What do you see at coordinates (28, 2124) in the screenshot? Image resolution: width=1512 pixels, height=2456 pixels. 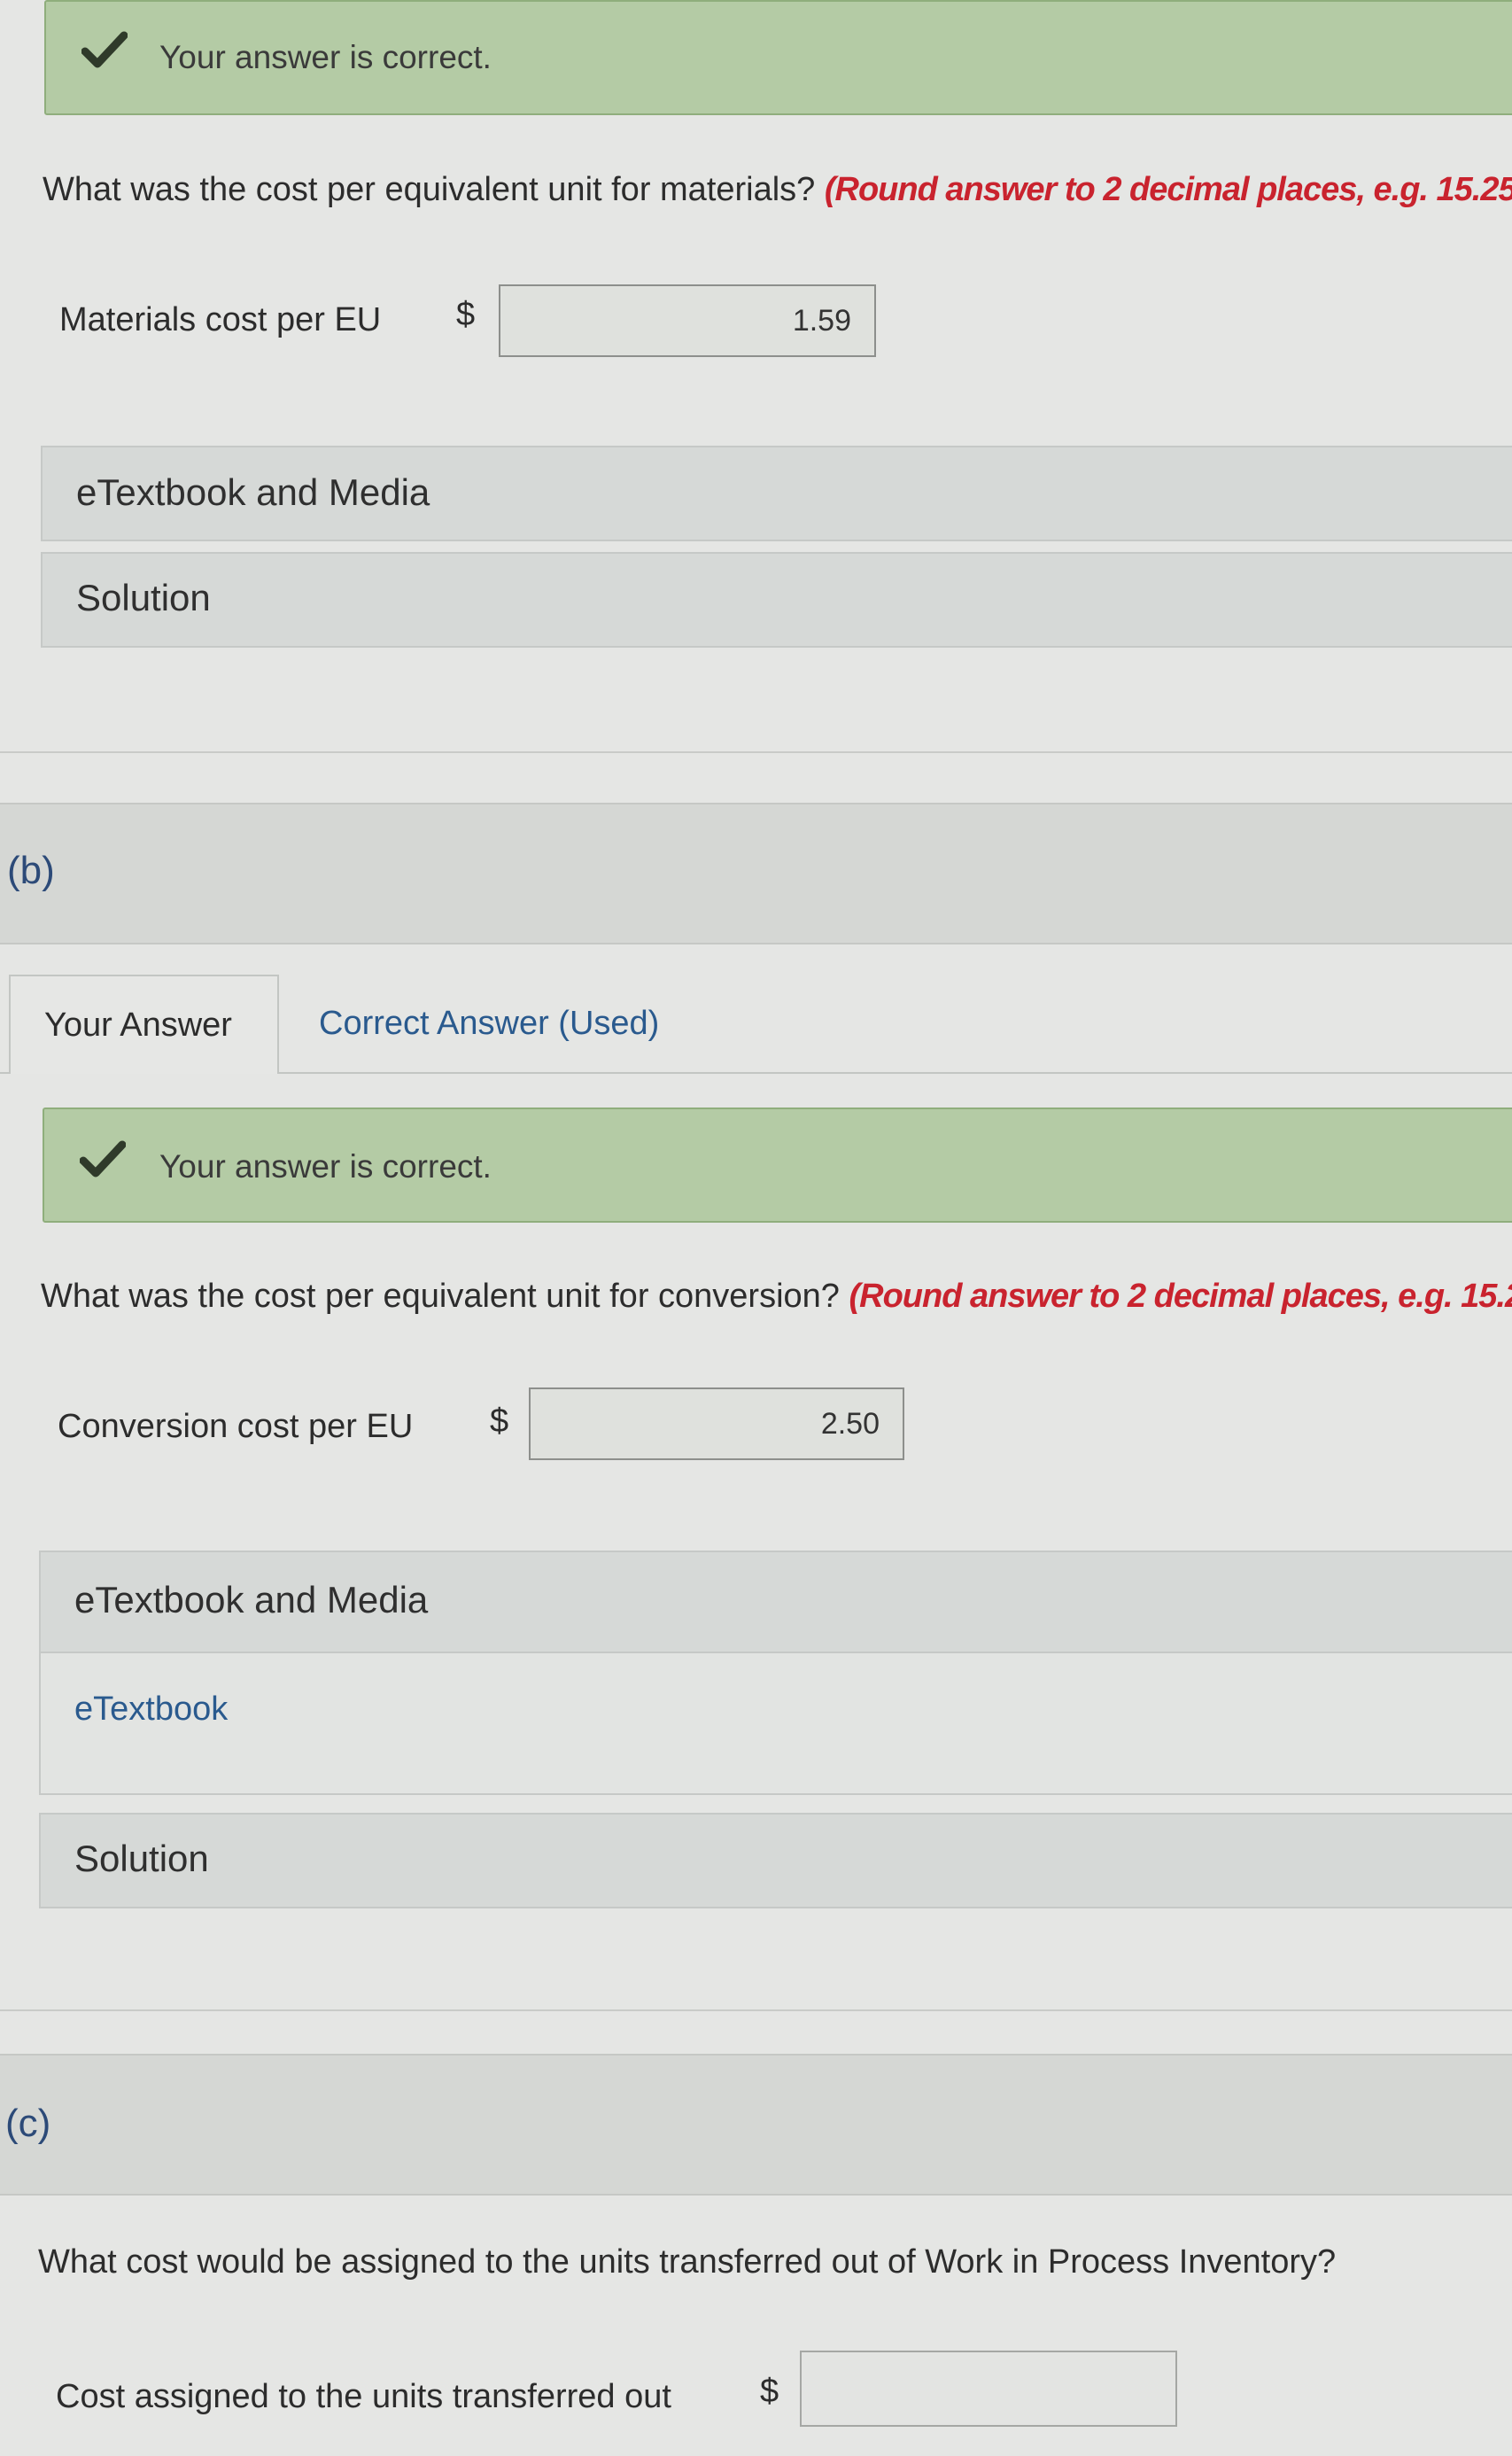 I see `section-letter-c: (c)` at bounding box center [28, 2124].